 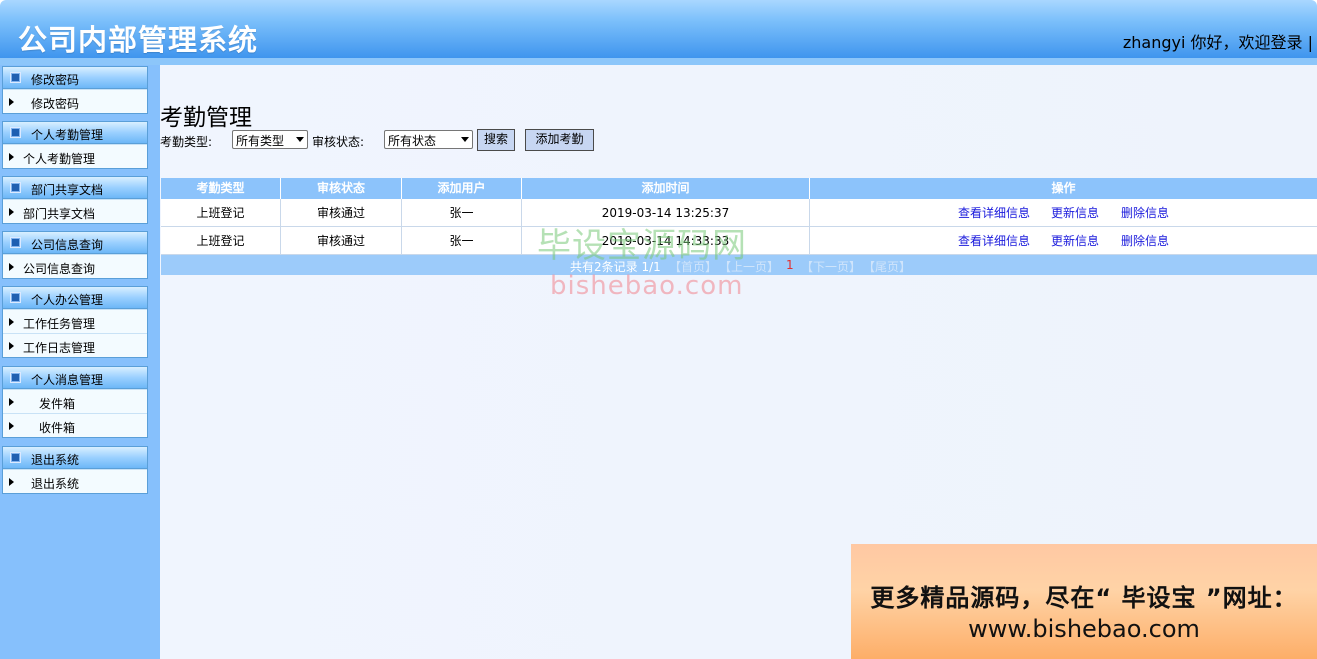 What do you see at coordinates (59, 269) in the screenshot?
I see `sidebar-item-label: 公司信息查询` at bounding box center [59, 269].